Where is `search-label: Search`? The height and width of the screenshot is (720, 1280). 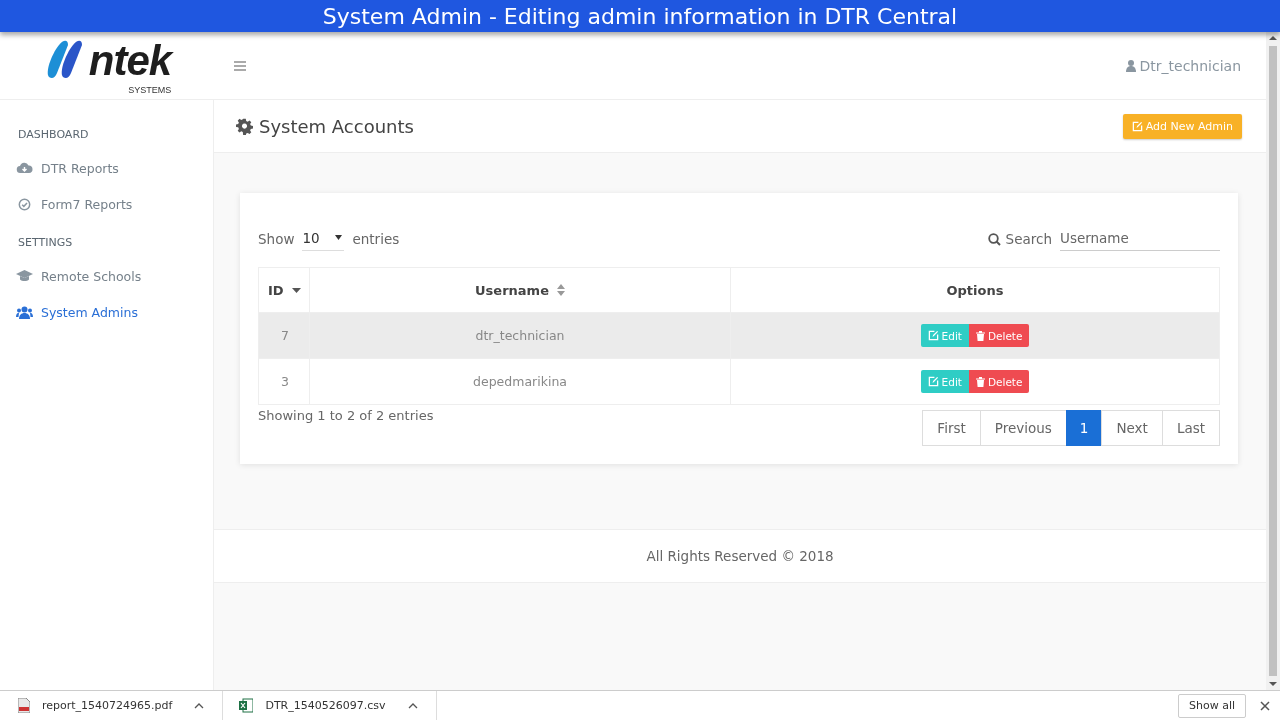
search-label: Search is located at coordinates (1028, 239).